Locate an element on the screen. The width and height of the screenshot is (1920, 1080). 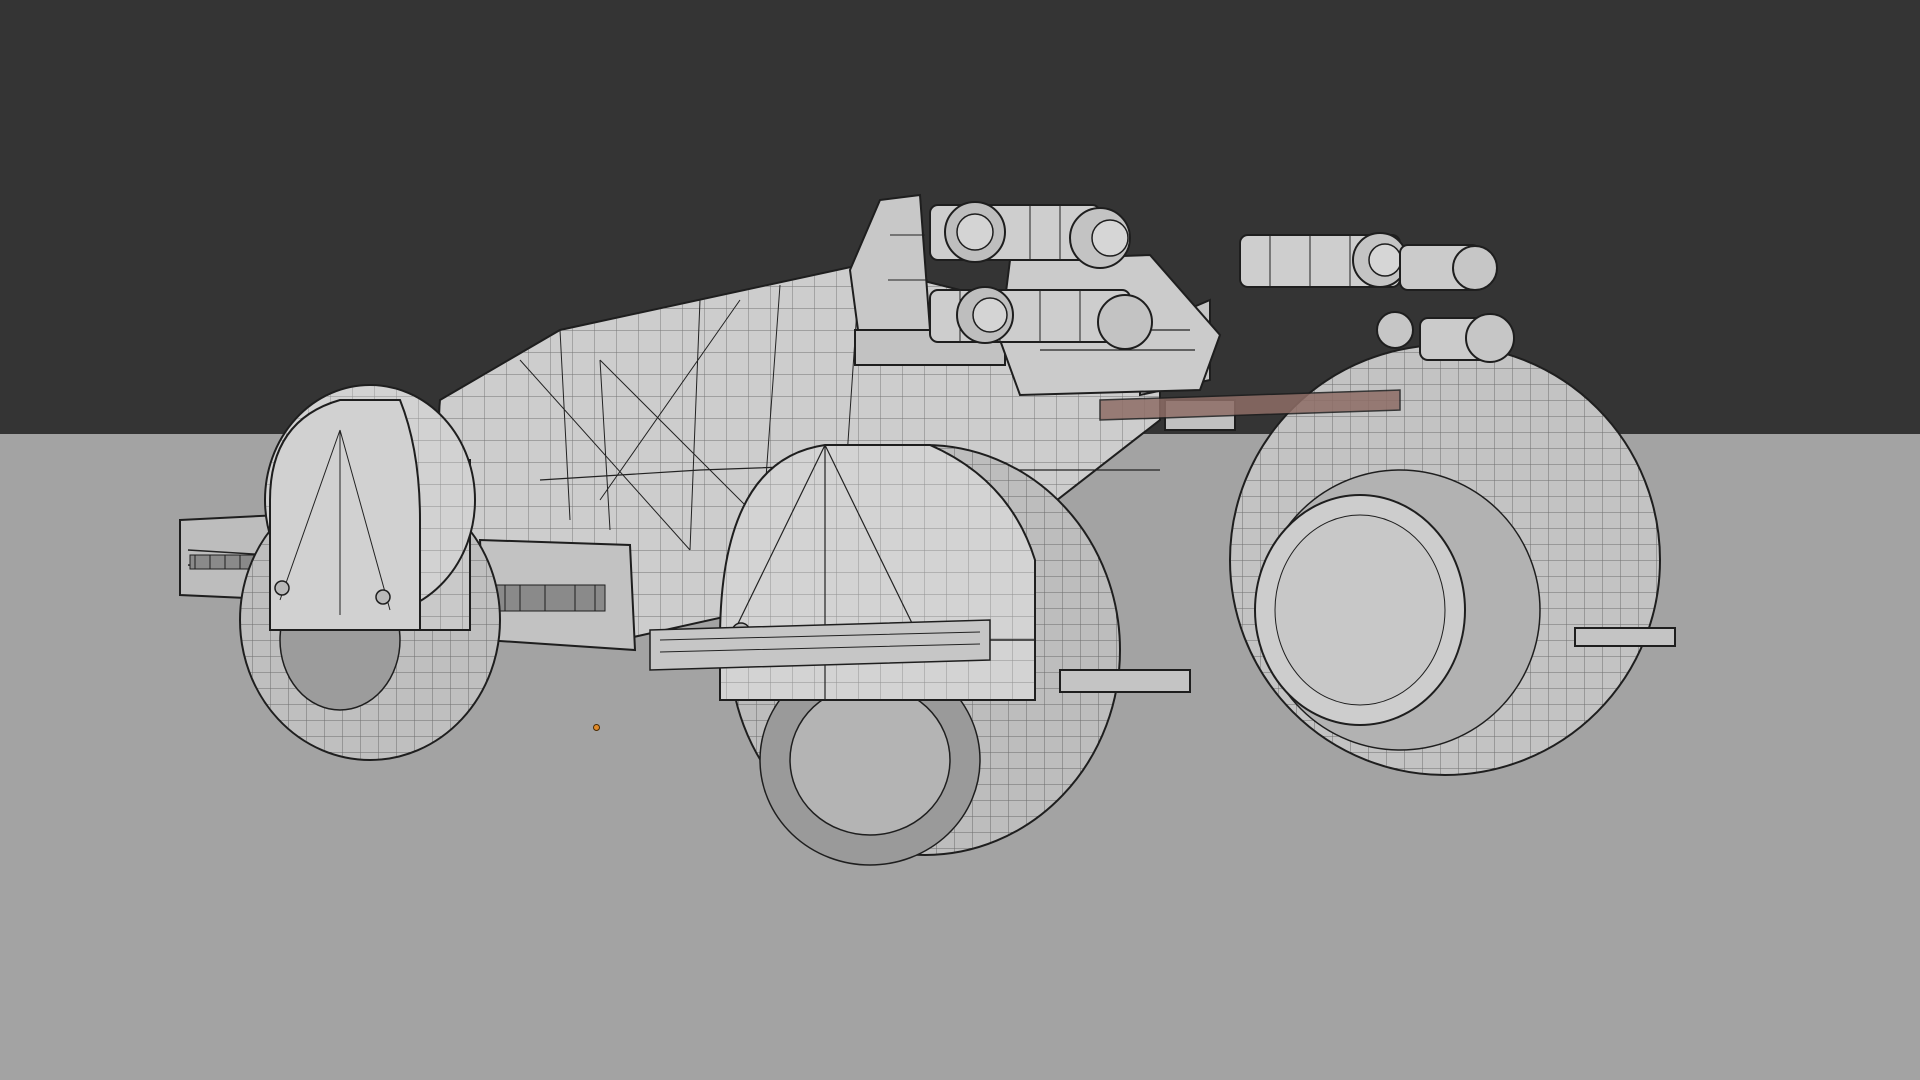
rear-bumper-center is located at coordinates (557, 595).